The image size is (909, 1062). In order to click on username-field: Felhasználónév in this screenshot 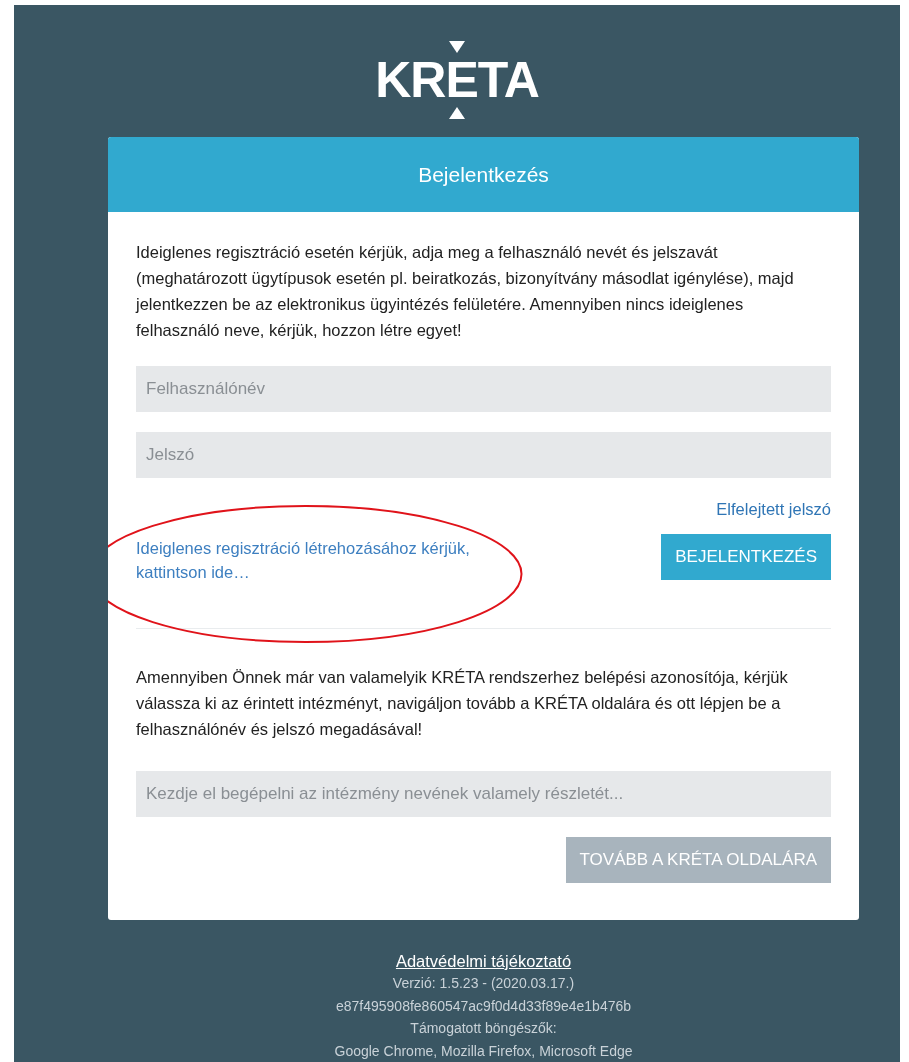, I will do `click(483, 389)`.